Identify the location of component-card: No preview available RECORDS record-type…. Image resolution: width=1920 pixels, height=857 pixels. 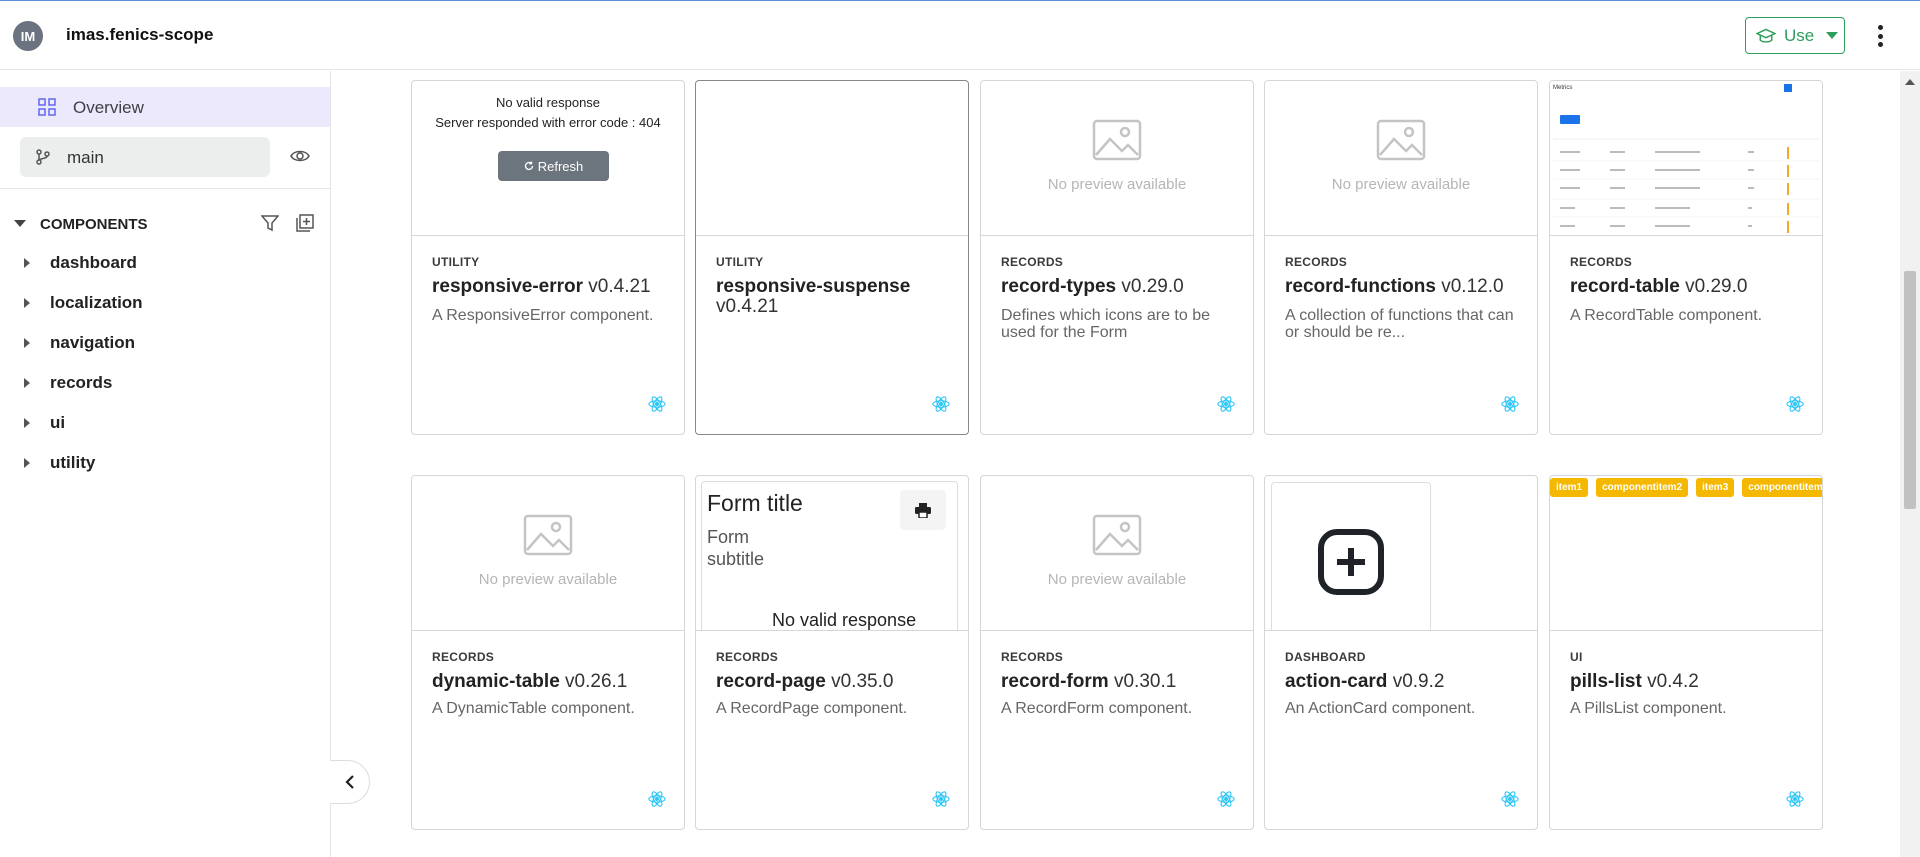
(1117, 257).